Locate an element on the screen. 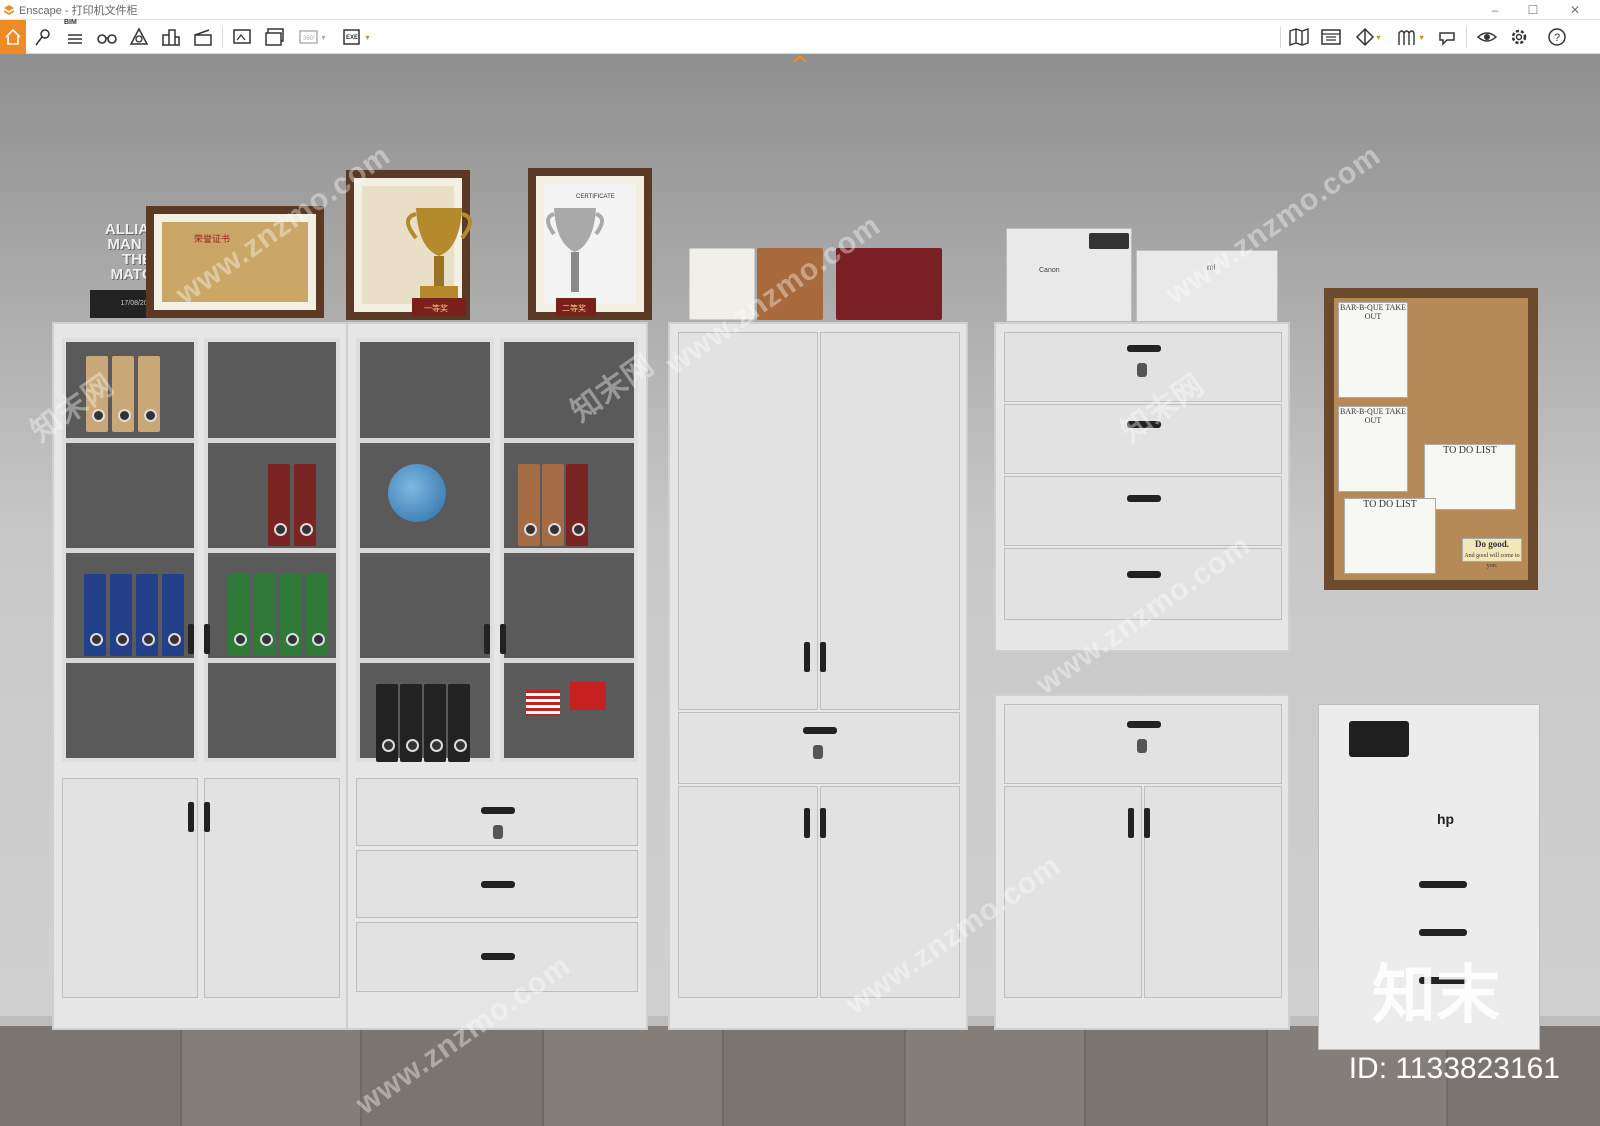  batch-render-icon is located at coordinates (274, 37).